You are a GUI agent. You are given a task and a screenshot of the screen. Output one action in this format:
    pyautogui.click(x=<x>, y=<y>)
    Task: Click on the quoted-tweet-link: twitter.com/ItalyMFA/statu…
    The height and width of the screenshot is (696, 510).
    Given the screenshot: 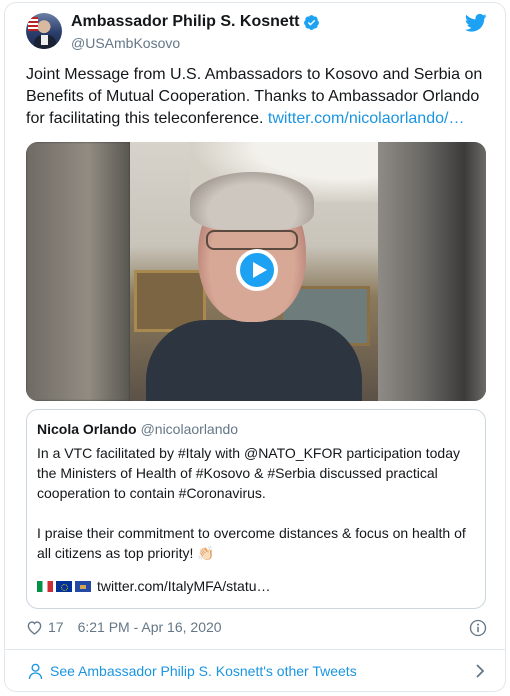 What is the action you would take?
    pyautogui.click(x=184, y=586)
    